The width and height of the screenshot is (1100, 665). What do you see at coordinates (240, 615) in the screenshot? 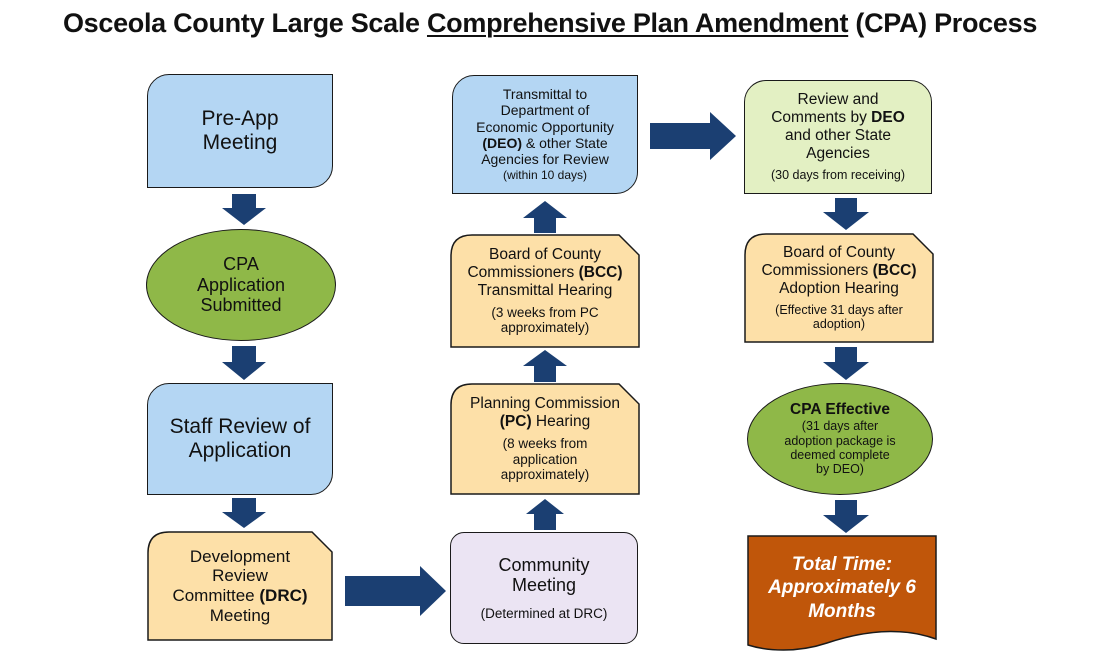
I see `drc-line4: Meeting` at bounding box center [240, 615].